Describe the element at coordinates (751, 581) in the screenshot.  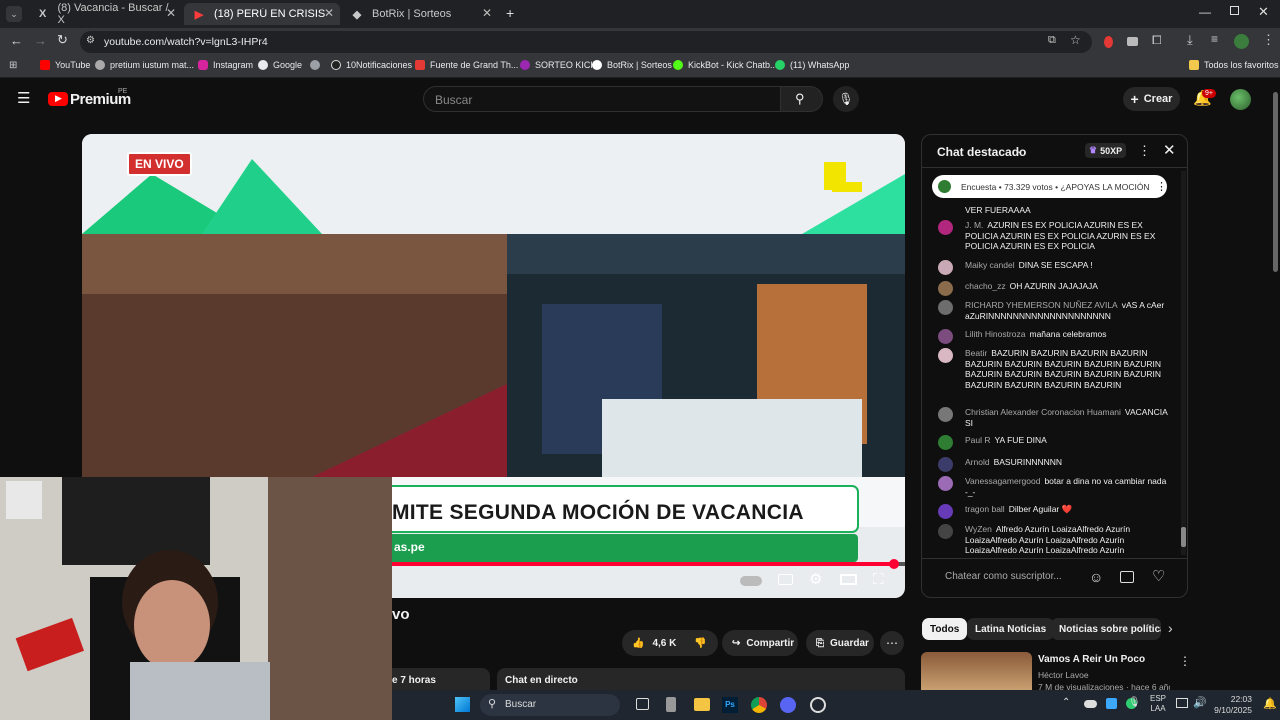
I see `autoplay-toggle` at that location.